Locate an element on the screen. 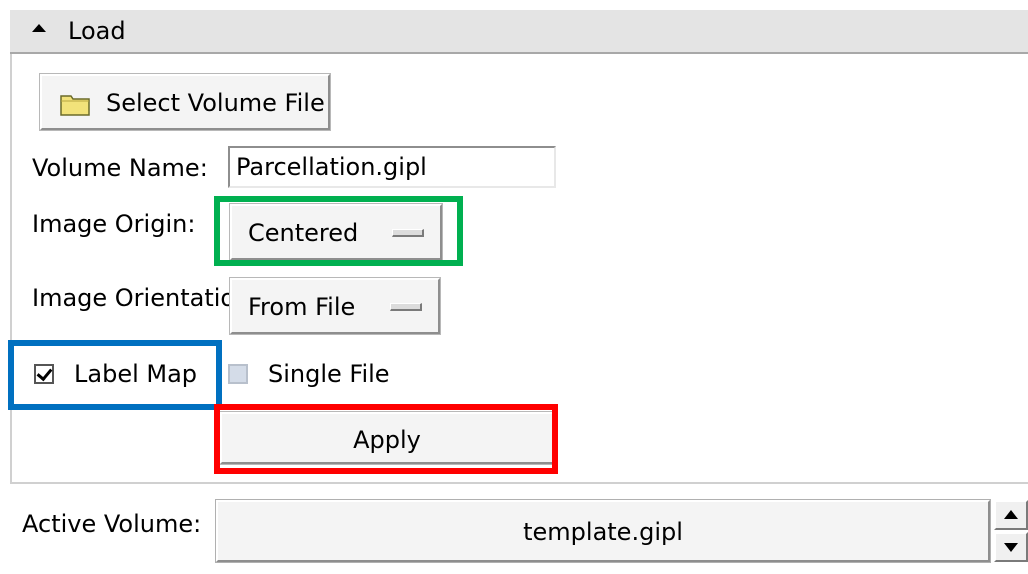 This screenshot has width=1028, height=574. load-section-header: Load is located at coordinates (519, 32).